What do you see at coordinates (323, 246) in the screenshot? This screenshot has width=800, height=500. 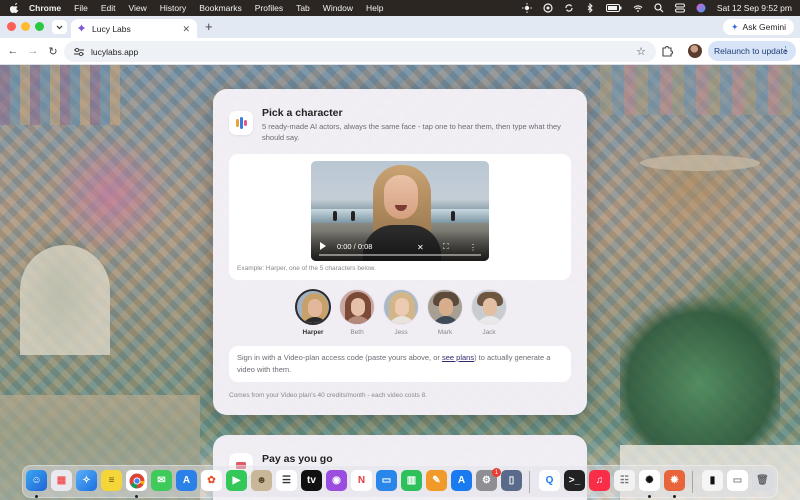 I see `play-icon` at bounding box center [323, 246].